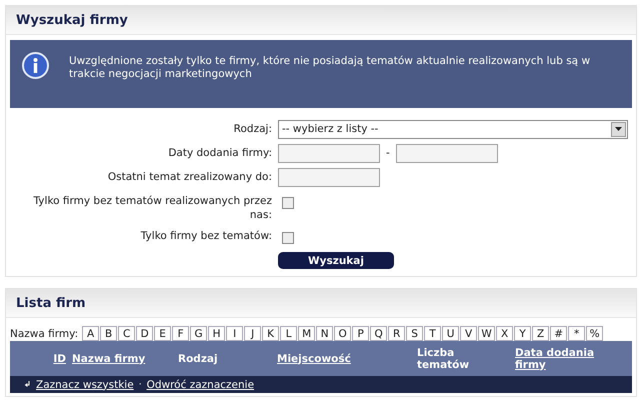 This screenshot has width=642, height=414. I want to click on column-sort-link: ID, so click(62, 358).